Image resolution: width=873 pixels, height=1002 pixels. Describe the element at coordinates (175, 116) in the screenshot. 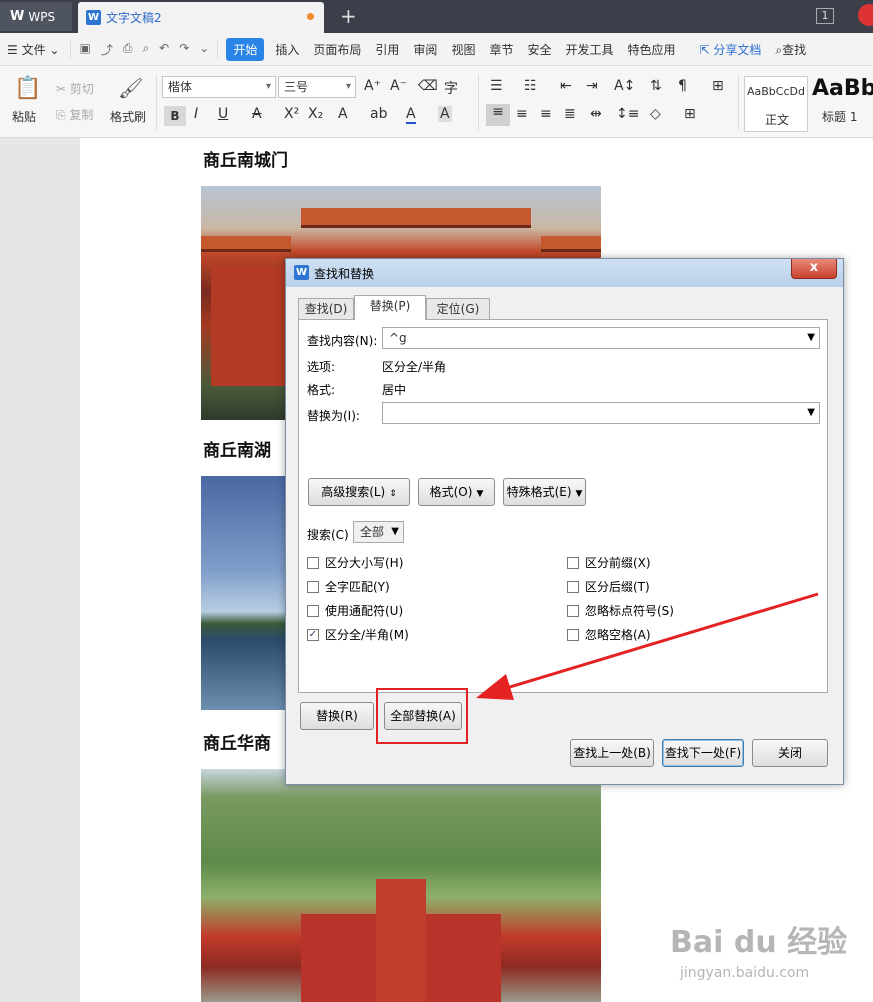

I see `bold-icon: B` at that location.